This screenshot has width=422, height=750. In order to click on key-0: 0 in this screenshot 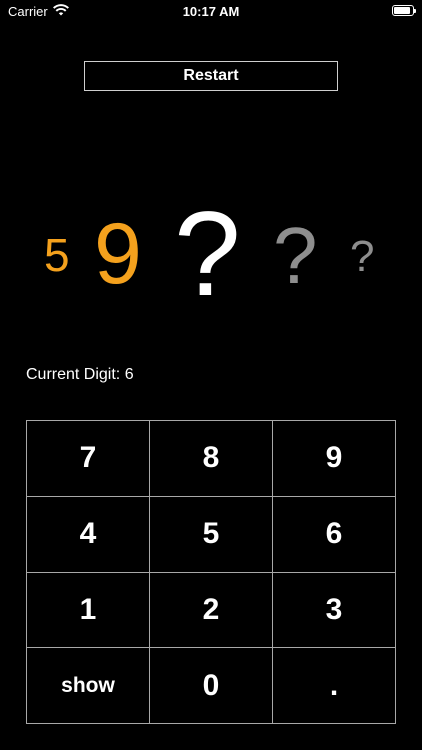, I will do `click(211, 686)`.